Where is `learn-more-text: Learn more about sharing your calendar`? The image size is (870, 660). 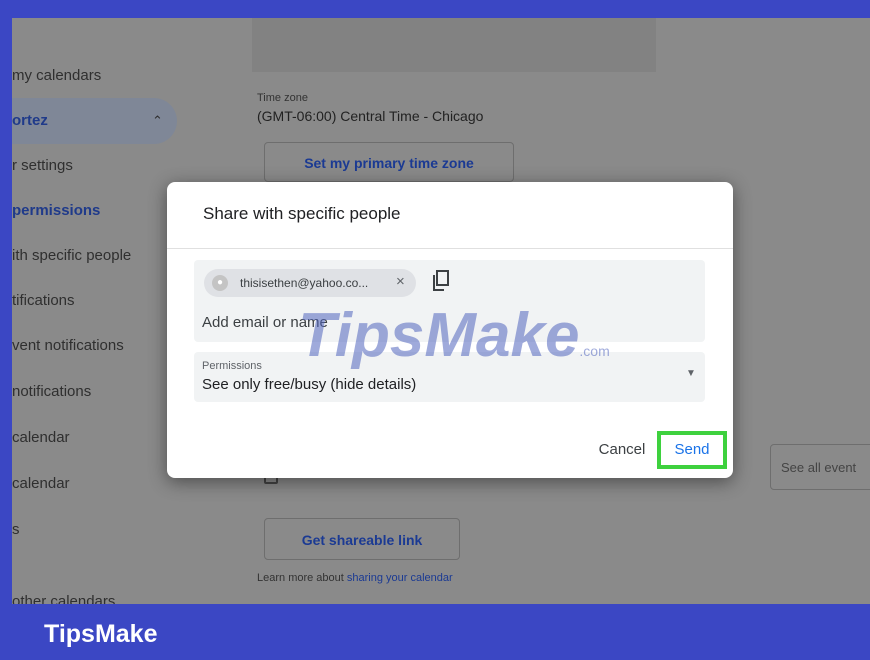
learn-more-text: Learn more about sharing your calendar is located at coordinates (355, 578).